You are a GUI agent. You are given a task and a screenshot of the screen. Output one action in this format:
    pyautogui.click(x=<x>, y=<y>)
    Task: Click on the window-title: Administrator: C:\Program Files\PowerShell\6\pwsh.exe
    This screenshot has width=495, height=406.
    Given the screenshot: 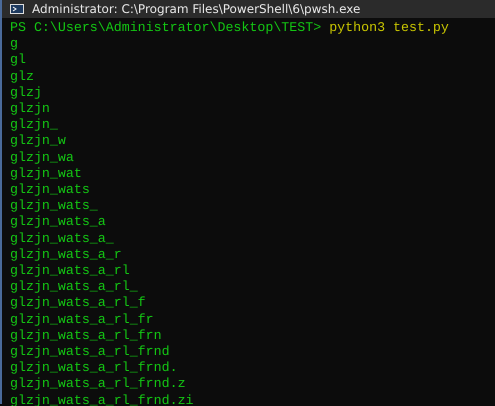 What is the action you would take?
    pyautogui.click(x=196, y=9)
    